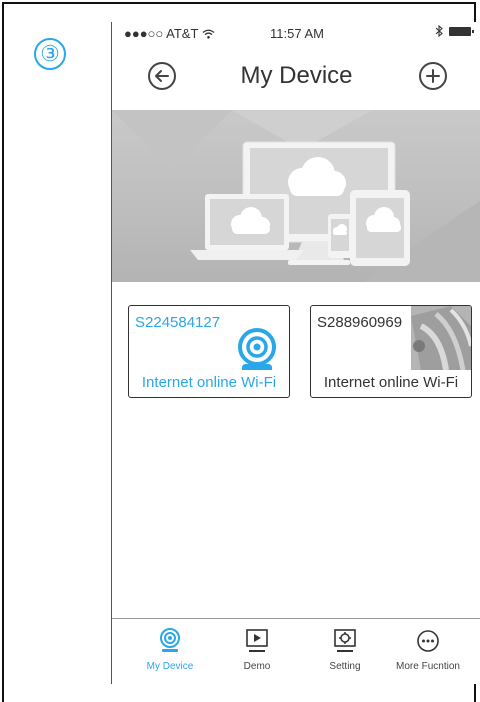 The image size is (480, 702). What do you see at coordinates (209, 351) in the screenshot?
I see `device-card: S224584127 Internet online Wi-Fi` at bounding box center [209, 351].